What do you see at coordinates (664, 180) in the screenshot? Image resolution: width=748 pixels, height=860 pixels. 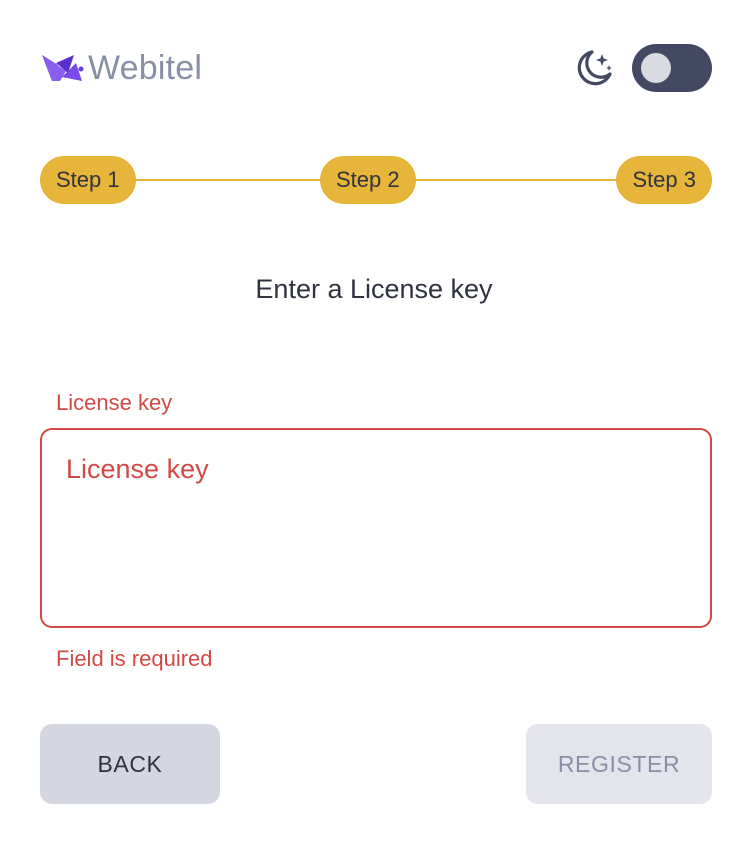 I see `step-3: Step 3` at bounding box center [664, 180].